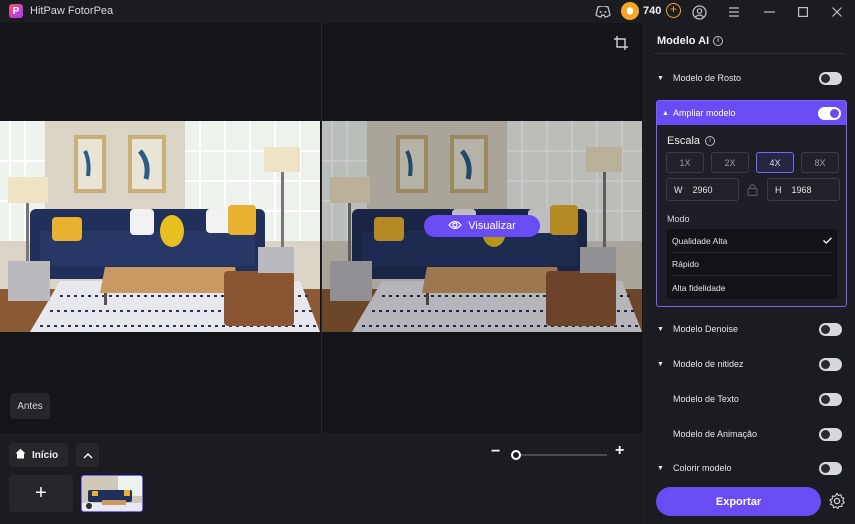 This screenshot has height=524, width=855. What do you see at coordinates (492, 226) in the screenshot?
I see `preview-label: Visualizar` at bounding box center [492, 226].